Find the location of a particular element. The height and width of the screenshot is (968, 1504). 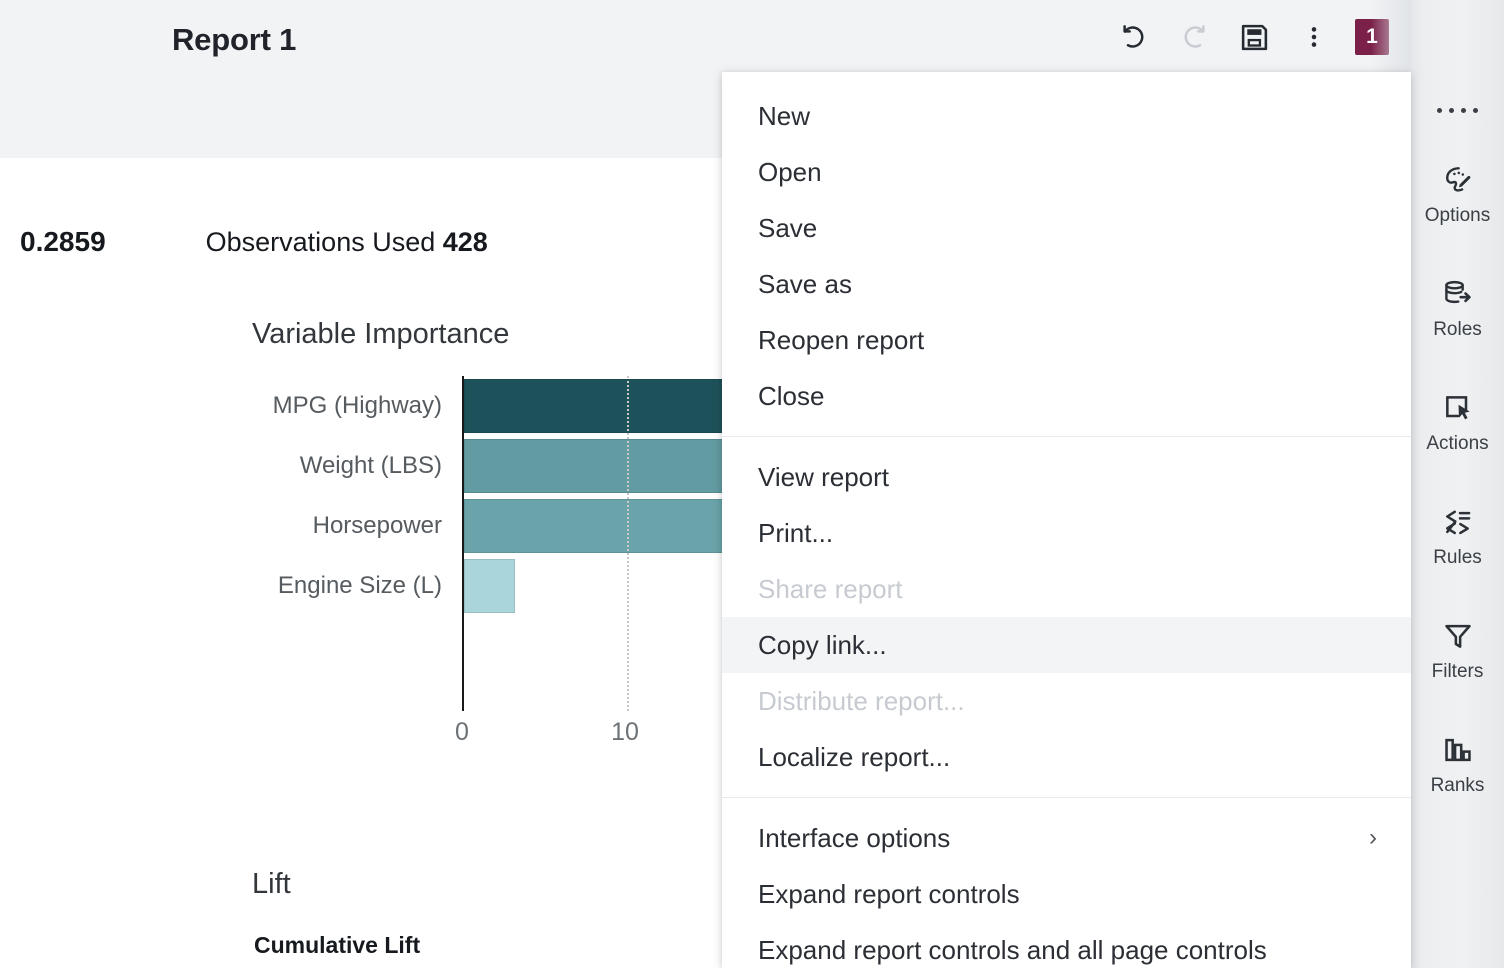

menu-item-label: Expand report controls is located at coordinates (889, 893).